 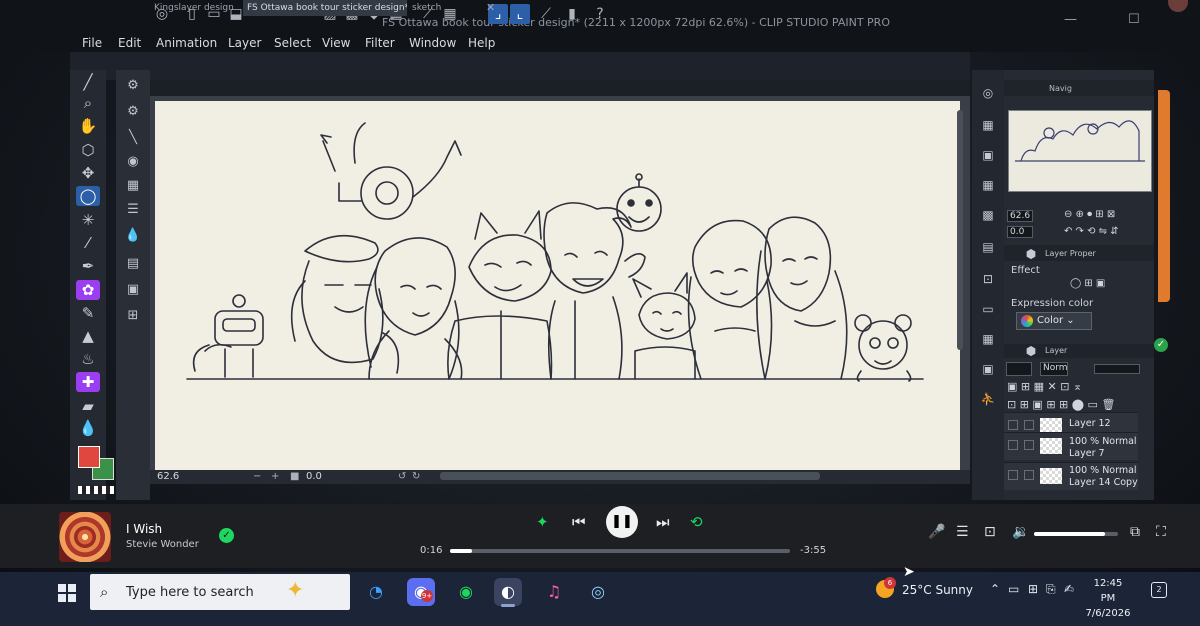 What do you see at coordinates (1061, 404) in the screenshot?
I see `layer-tools-row-2: ⊡ ⊞ ▣ ⊞ ⊞ ⬤ ▭ 🗑` at bounding box center [1061, 404].